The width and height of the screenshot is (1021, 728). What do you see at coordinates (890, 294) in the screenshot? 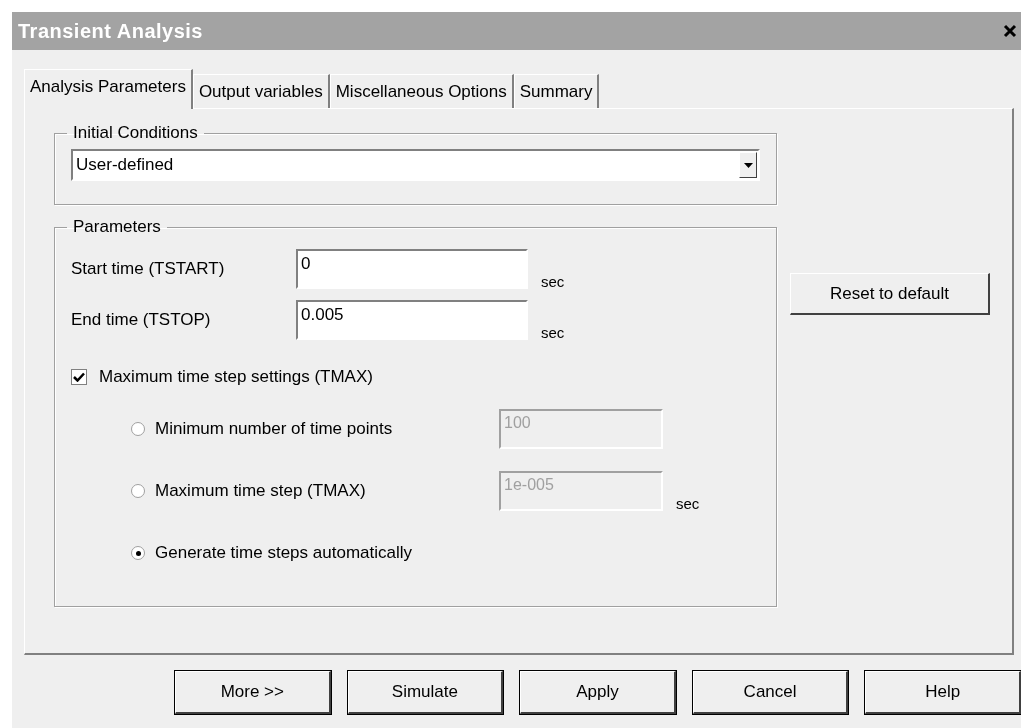
I see `reset-button: Reset to default` at bounding box center [890, 294].